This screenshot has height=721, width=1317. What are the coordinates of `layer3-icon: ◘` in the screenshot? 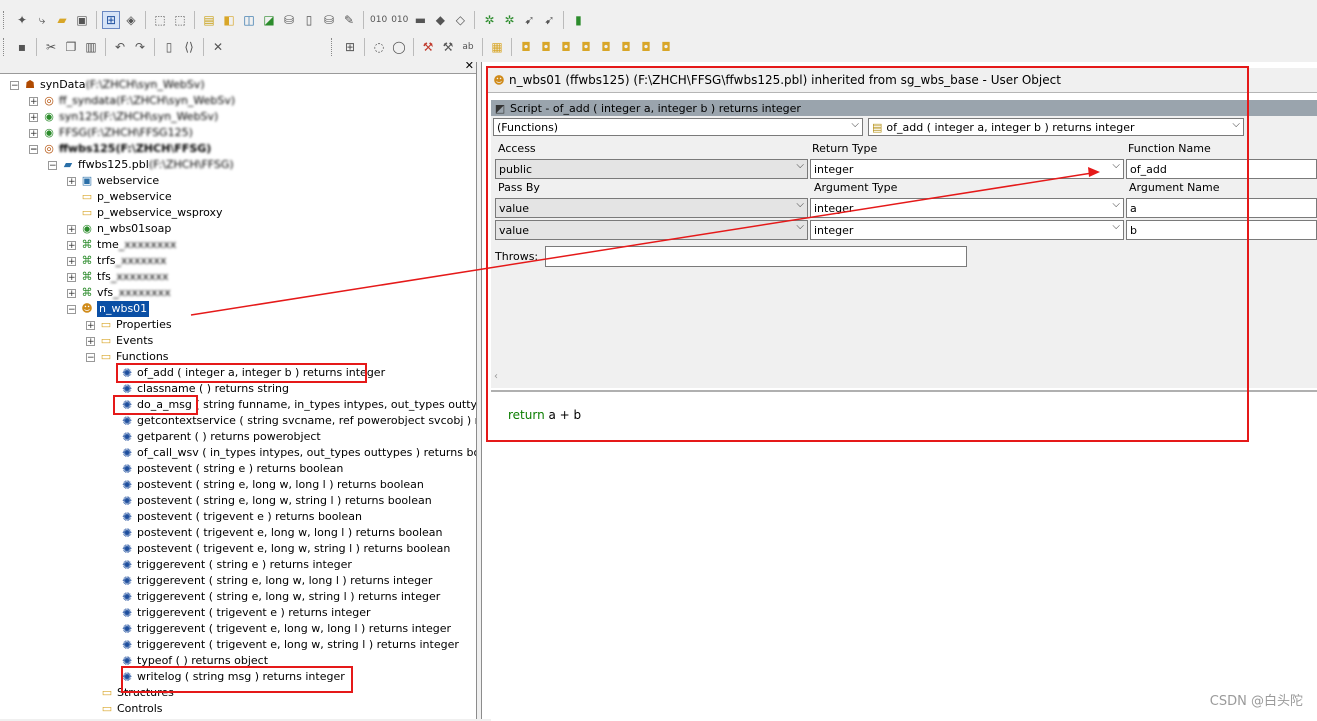 It's located at (566, 47).